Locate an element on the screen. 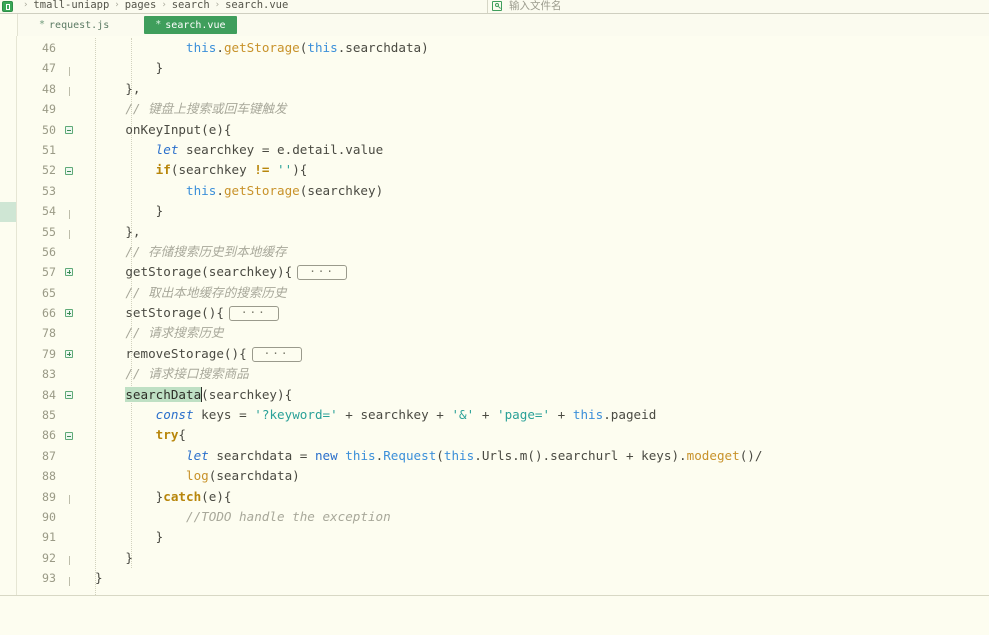 The image size is (989, 635). code-line-56: 56 // 存储搜索历史到本地缓存 is located at coordinates (503, 252).